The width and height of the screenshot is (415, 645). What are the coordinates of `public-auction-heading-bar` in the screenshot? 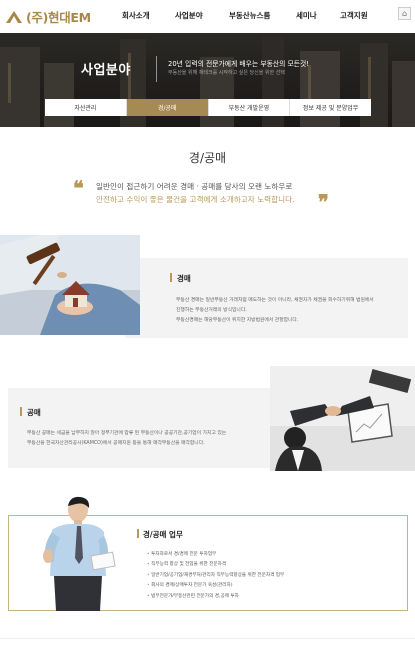 It's located at (21, 411).